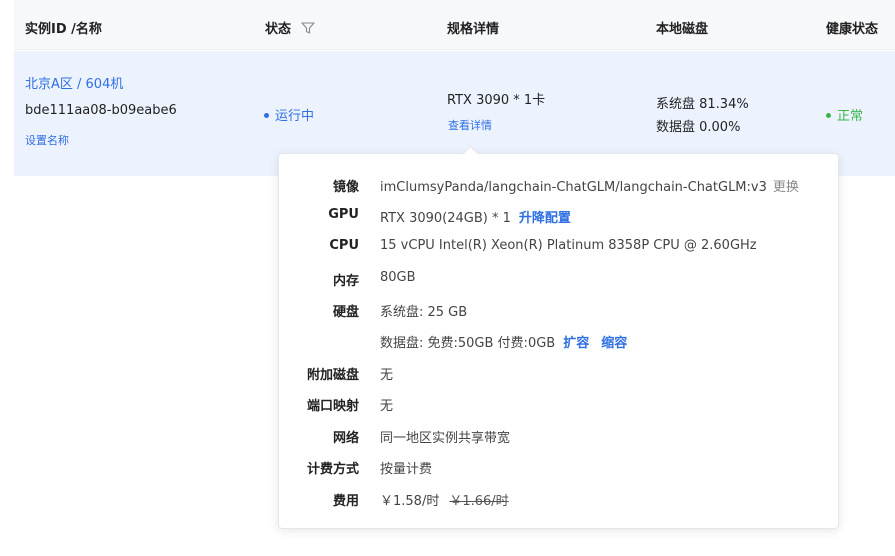  I want to click on data-disk-size: 数据盘: 免费:50GB 付费:0GB, so click(468, 343).